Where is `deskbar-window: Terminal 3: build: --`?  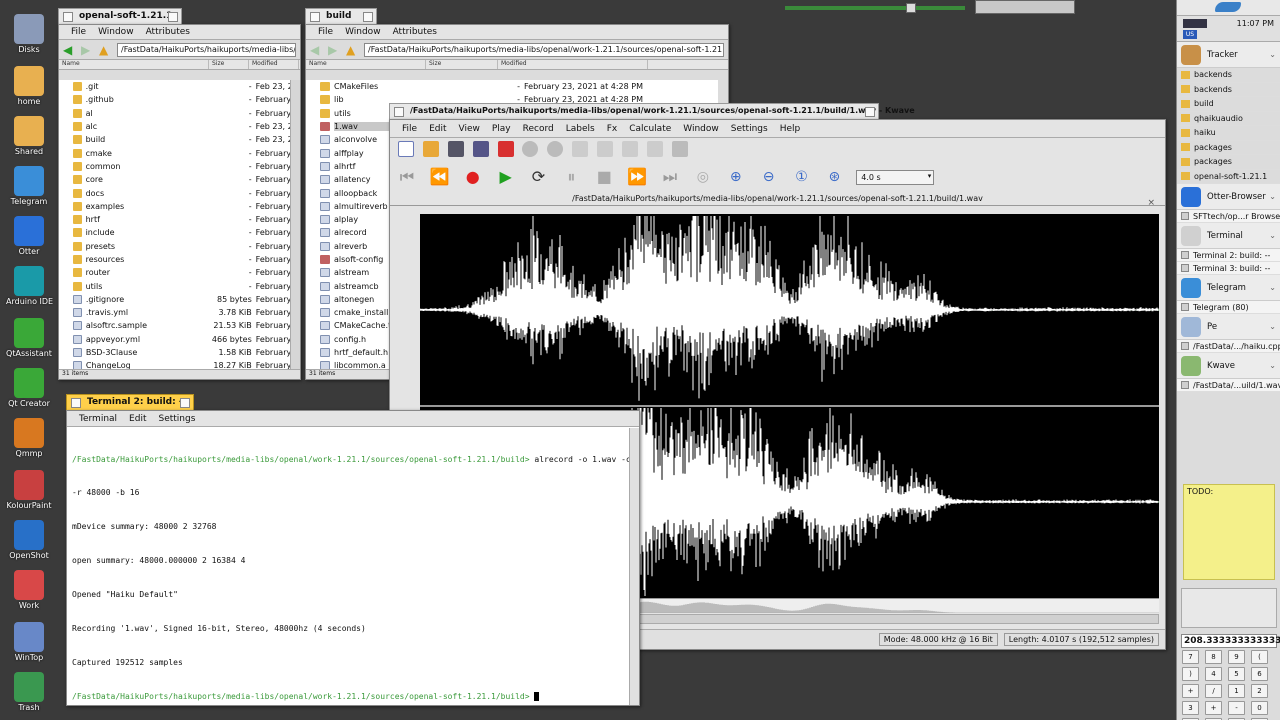 deskbar-window: Terminal 3: build: -- is located at coordinates (1228, 268).